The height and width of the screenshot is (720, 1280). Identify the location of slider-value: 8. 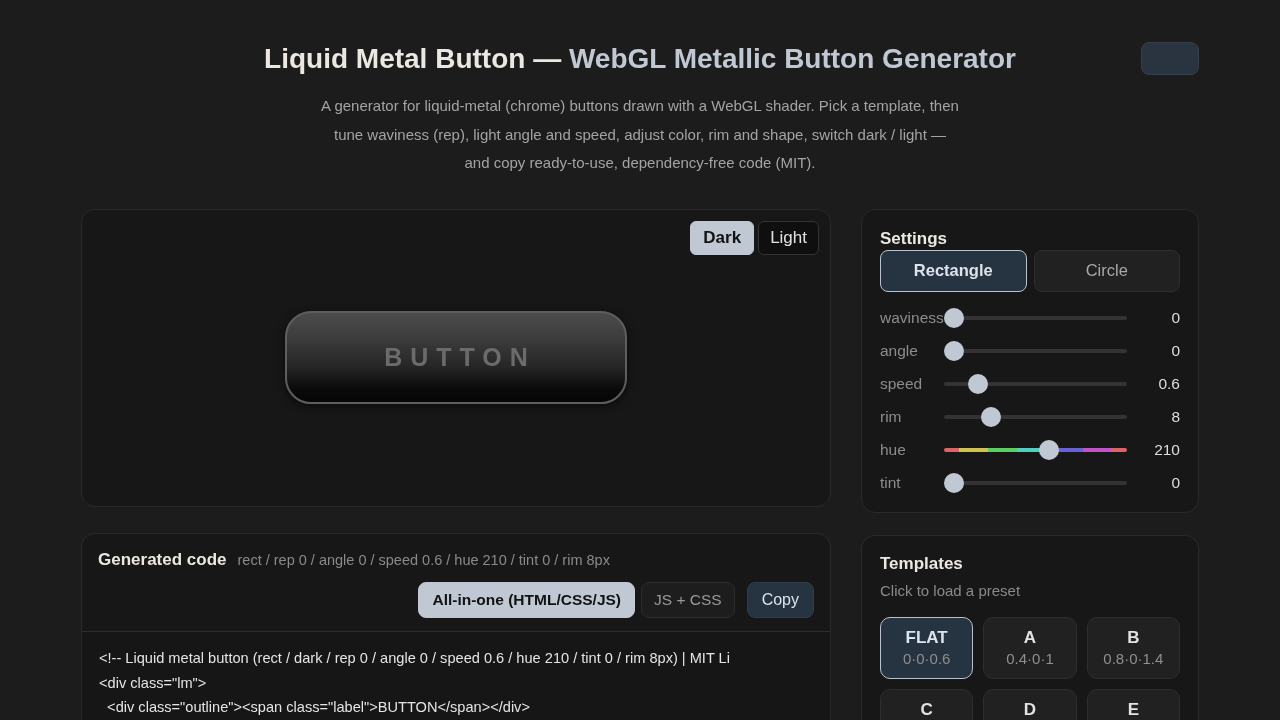
(1175, 417).